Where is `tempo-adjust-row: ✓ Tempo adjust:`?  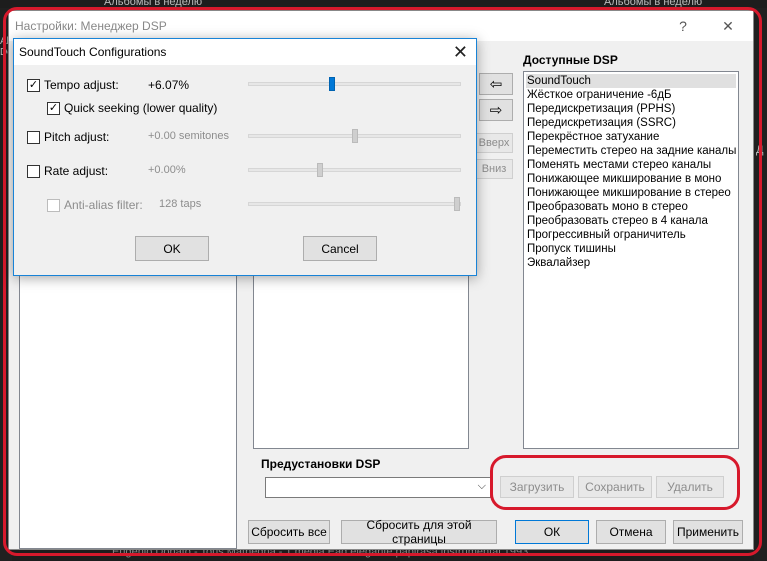 tempo-adjust-row: ✓ Tempo adjust: is located at coordinates (73, 85).